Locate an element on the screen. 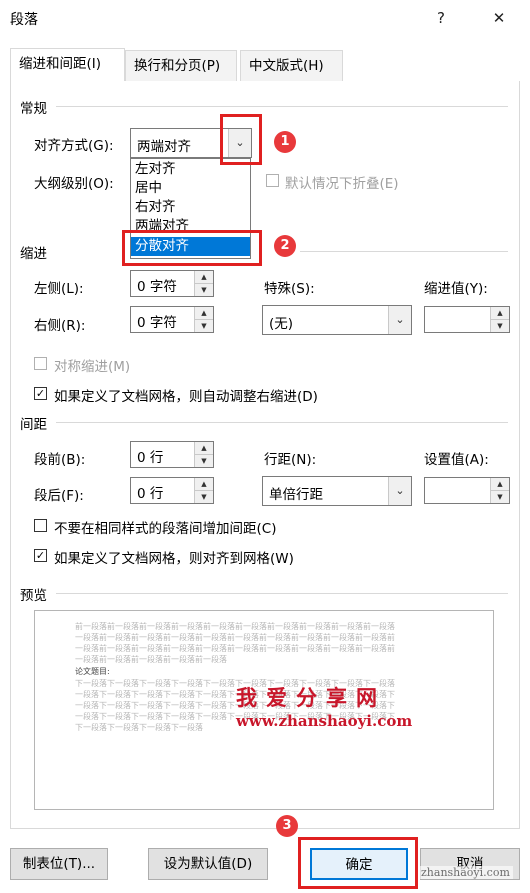 The height and width of the screenshot is (893, 530). option-center: 居中 is located at coordinates (190, 188).